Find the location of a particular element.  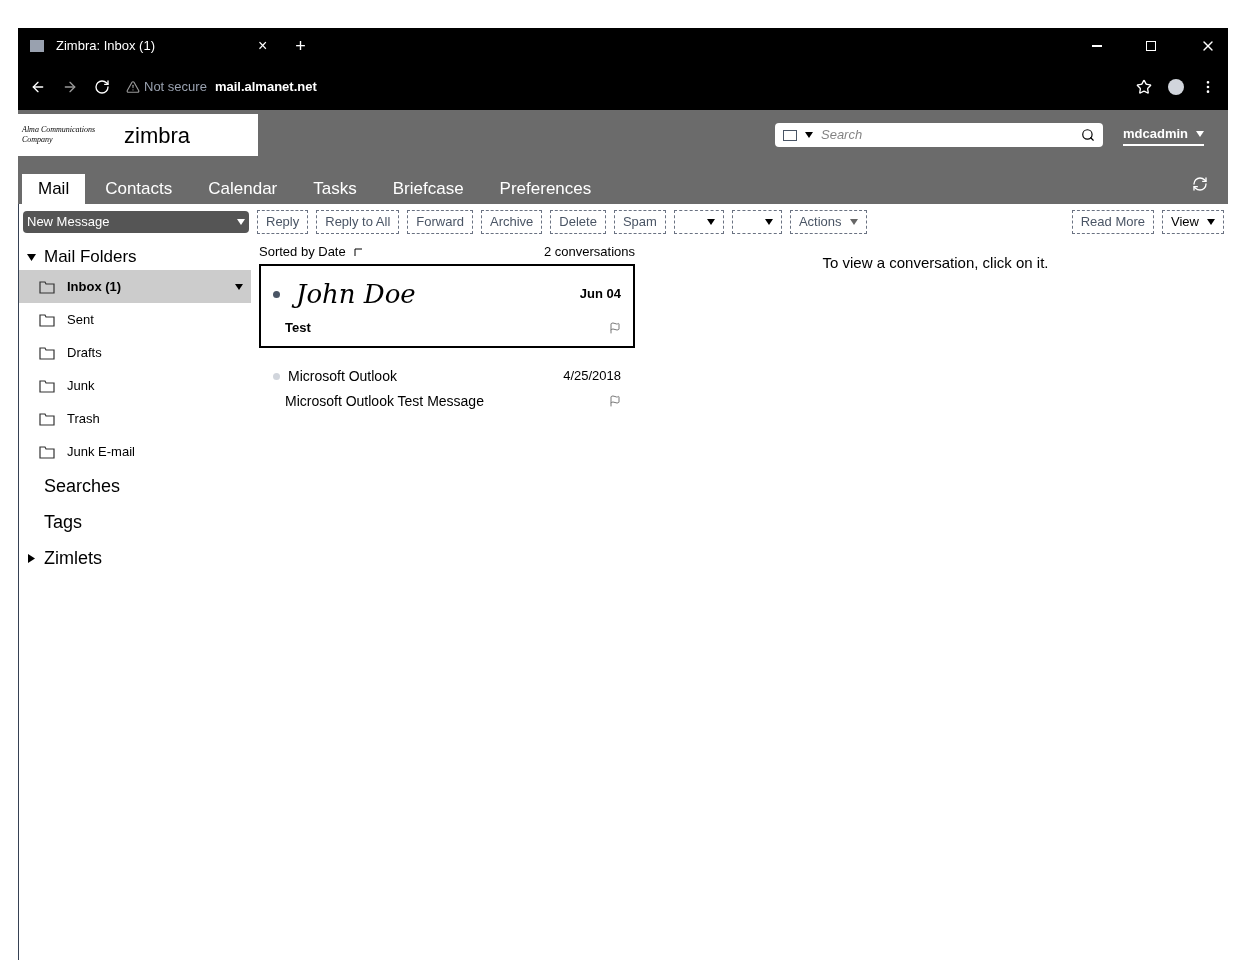

sort-icon is located at coordinates (357, 252).